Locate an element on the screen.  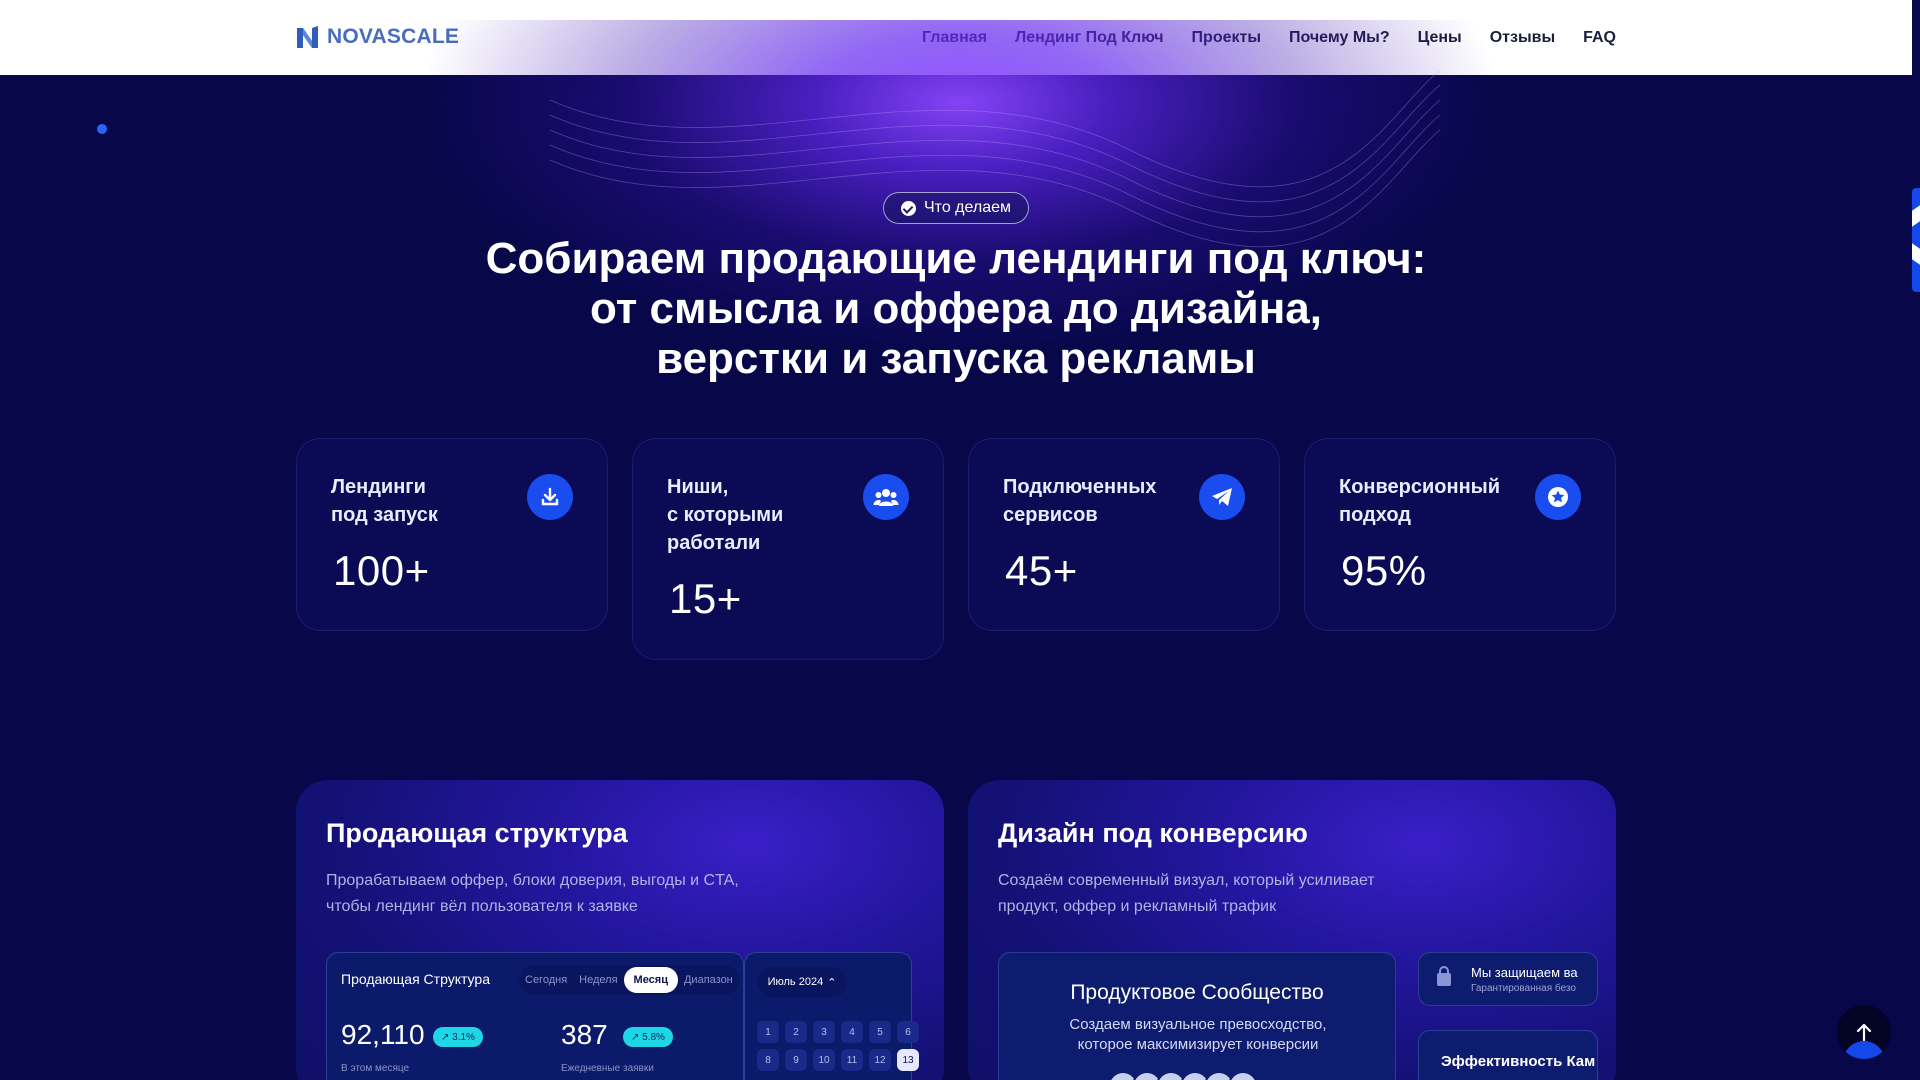
nav-item-prices: Цены is located at coordinates (1440, 38).